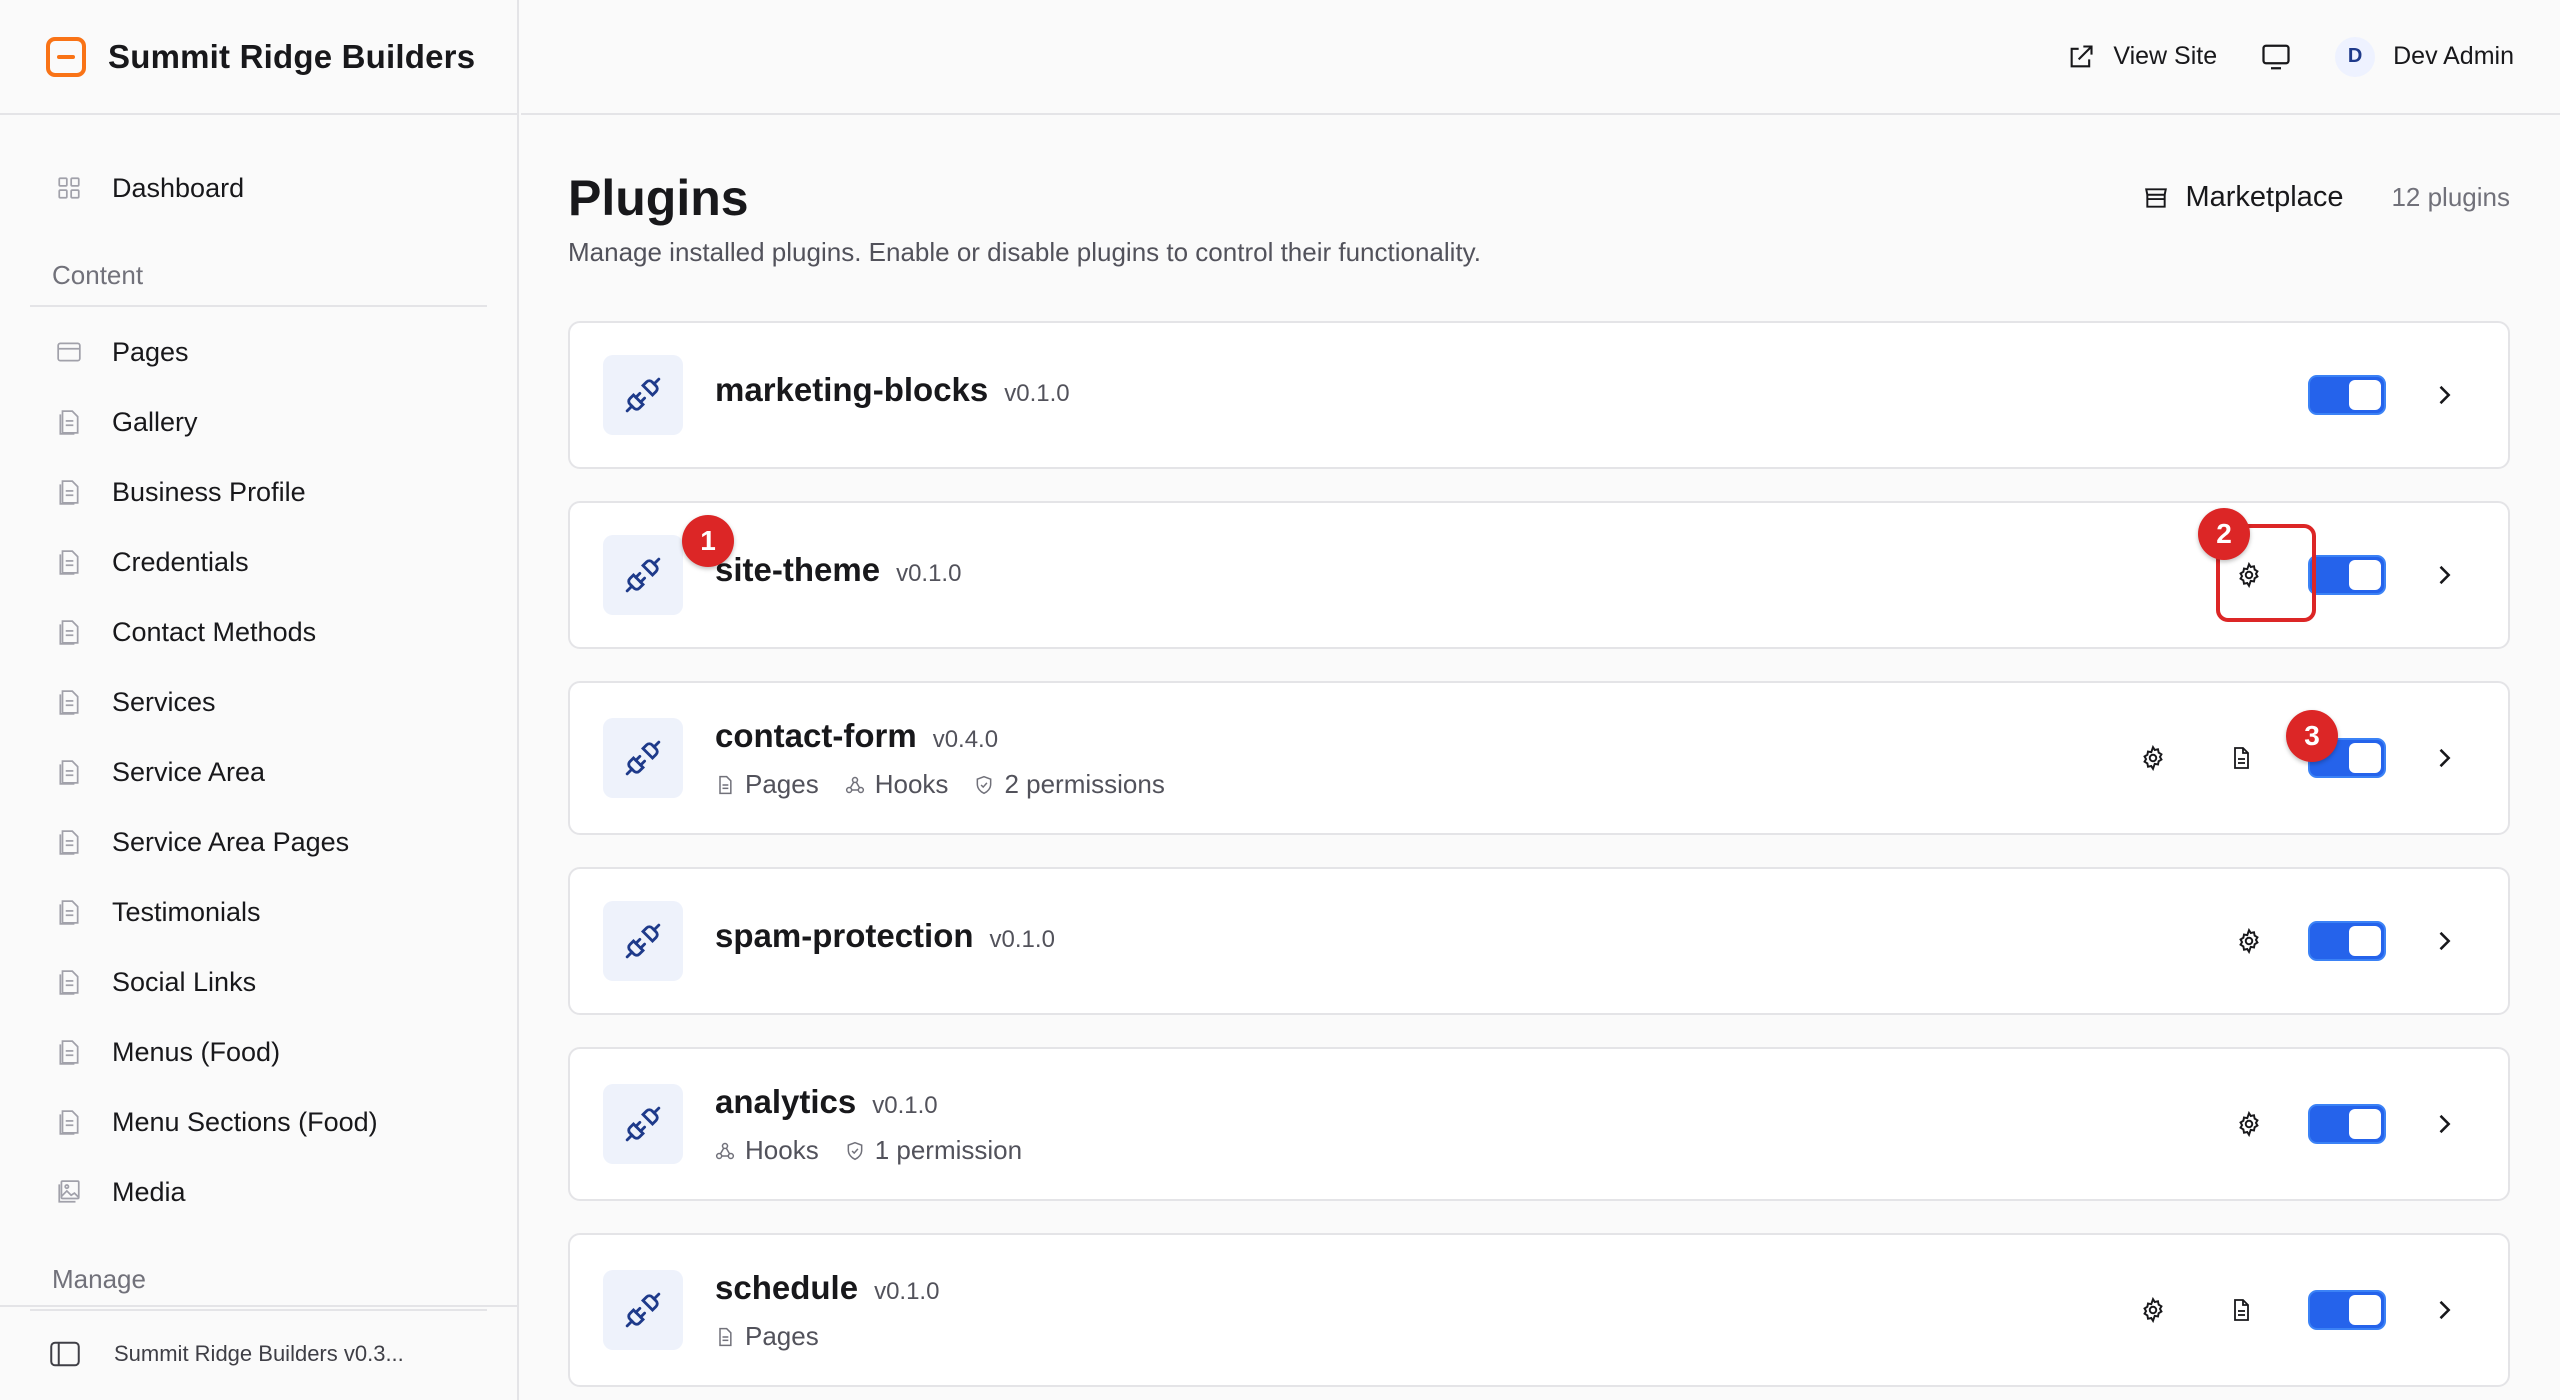  I want to click on plugin-meta: Pages Hooks 2 permissions, so click(940, 784).